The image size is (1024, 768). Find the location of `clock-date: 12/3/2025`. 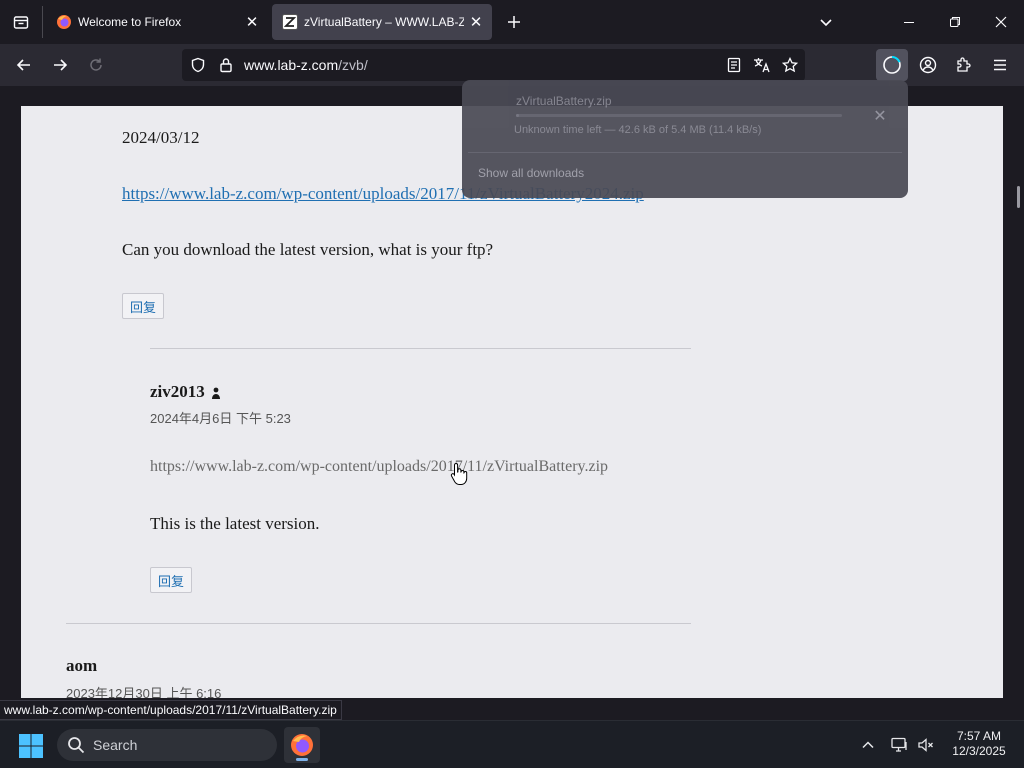

clock-date: 12/3/2025 is located at coordinates (979, 751).